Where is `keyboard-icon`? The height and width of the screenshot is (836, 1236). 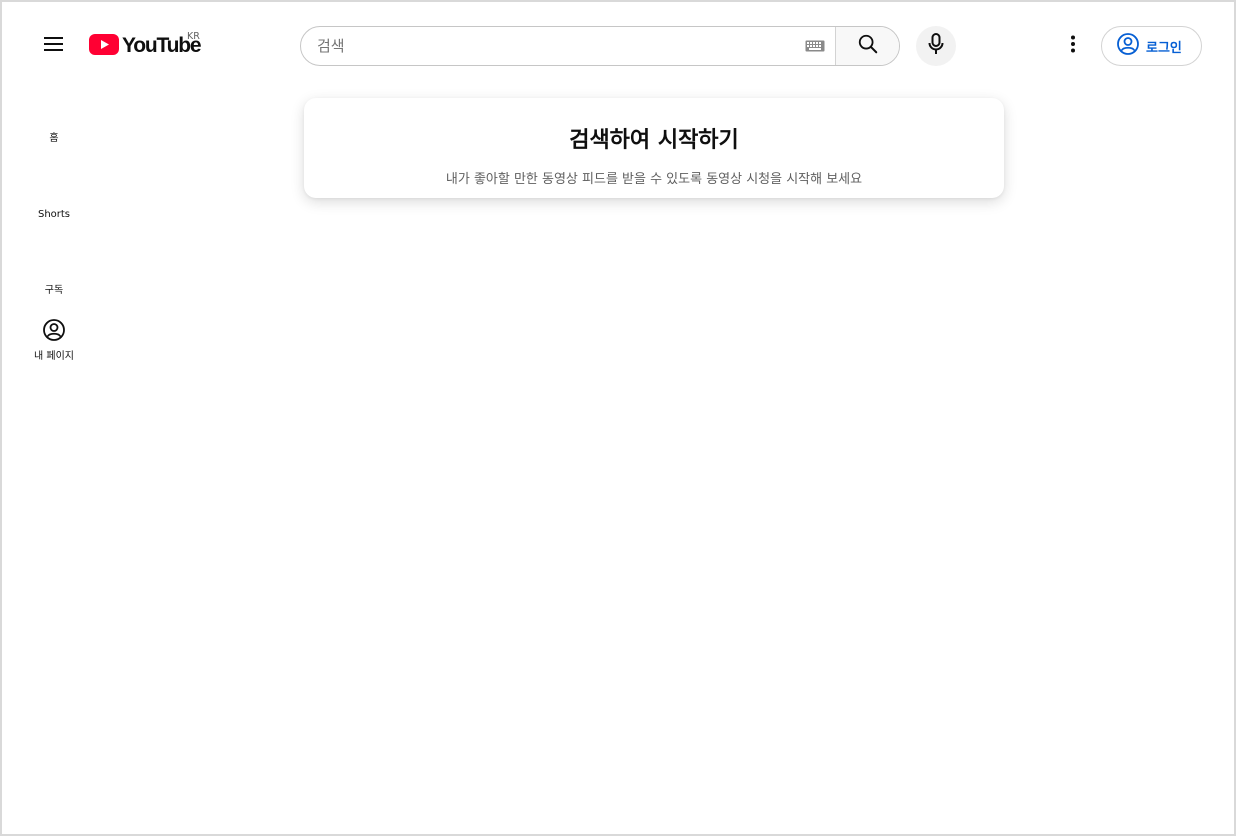
keyboard-icon is located at coordinates (815, 46).